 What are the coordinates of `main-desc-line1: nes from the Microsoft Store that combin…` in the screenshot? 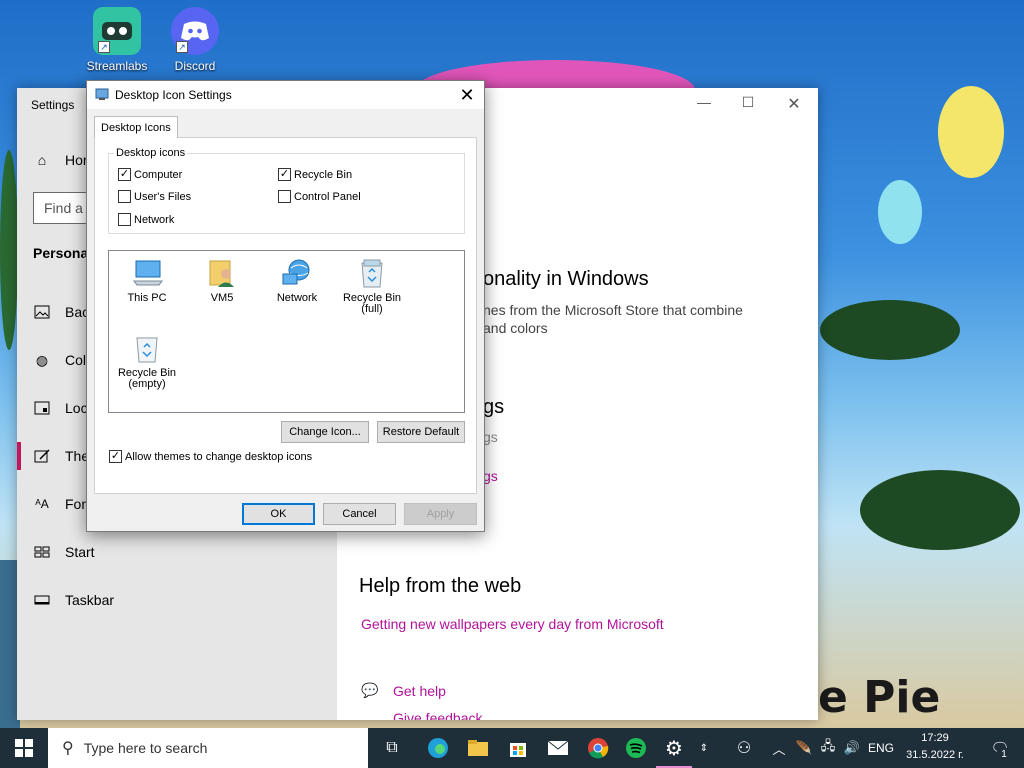 It's located at (613, 310).